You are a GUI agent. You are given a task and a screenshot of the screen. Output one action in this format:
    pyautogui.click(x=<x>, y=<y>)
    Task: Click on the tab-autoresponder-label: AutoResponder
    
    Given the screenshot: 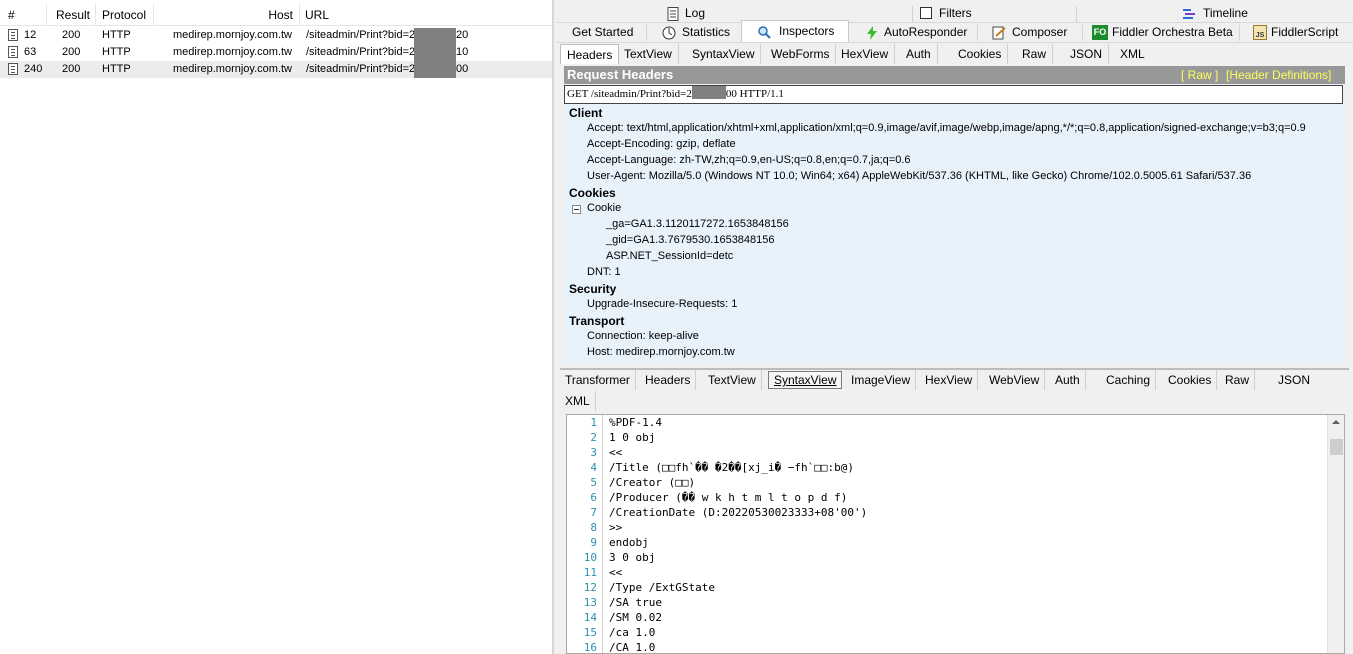 What is the action you would take?
    pyautogui.click(x=926, y=32)
    